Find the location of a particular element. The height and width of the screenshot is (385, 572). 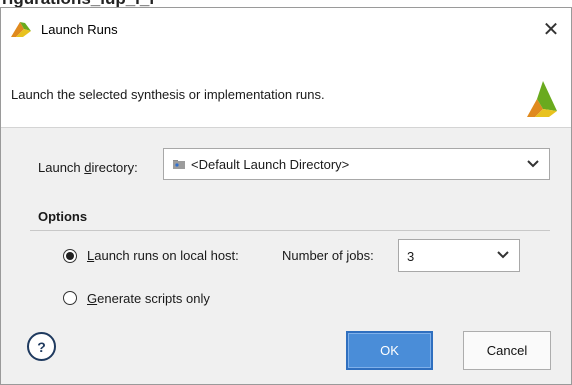

generate-scripts-radio is located at coordinates (70, 298).